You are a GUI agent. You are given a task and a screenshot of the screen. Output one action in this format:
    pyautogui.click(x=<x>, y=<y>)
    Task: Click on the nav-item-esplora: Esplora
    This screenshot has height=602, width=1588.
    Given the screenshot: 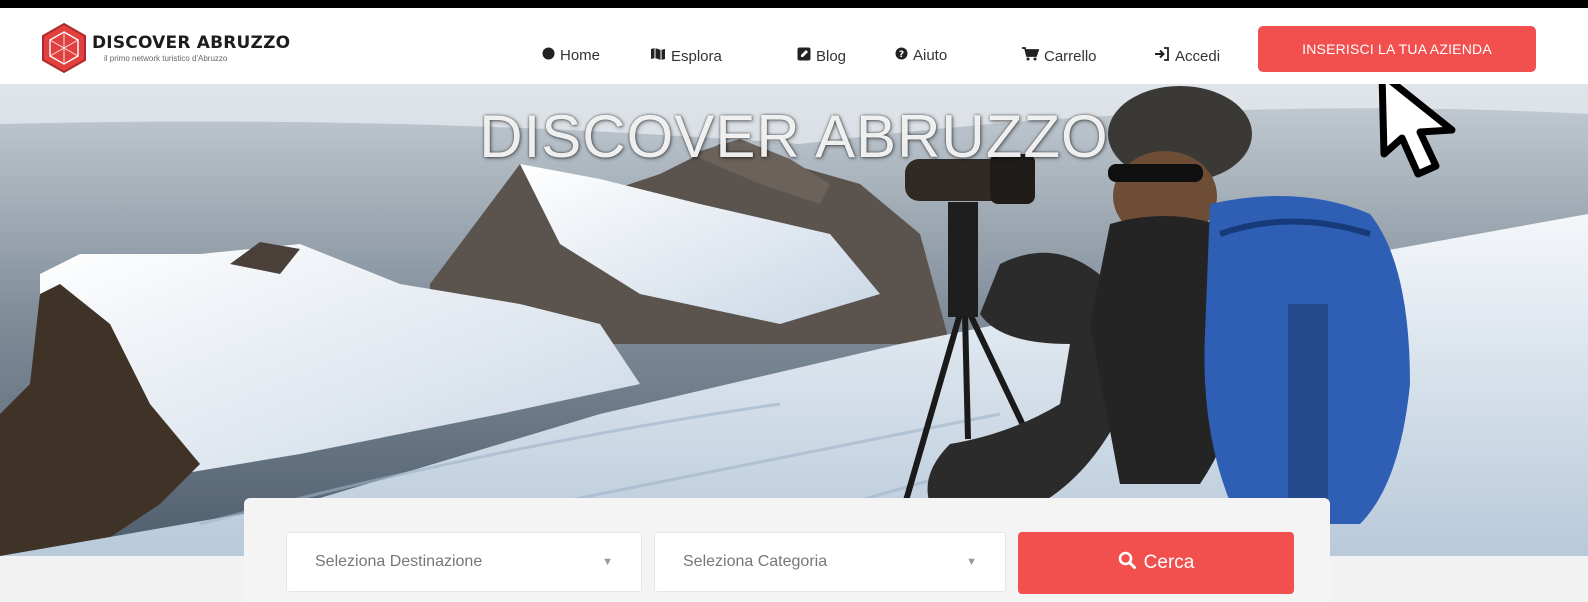 What is the action you would take?
    pyautogui.click(x=686, y=56)
    